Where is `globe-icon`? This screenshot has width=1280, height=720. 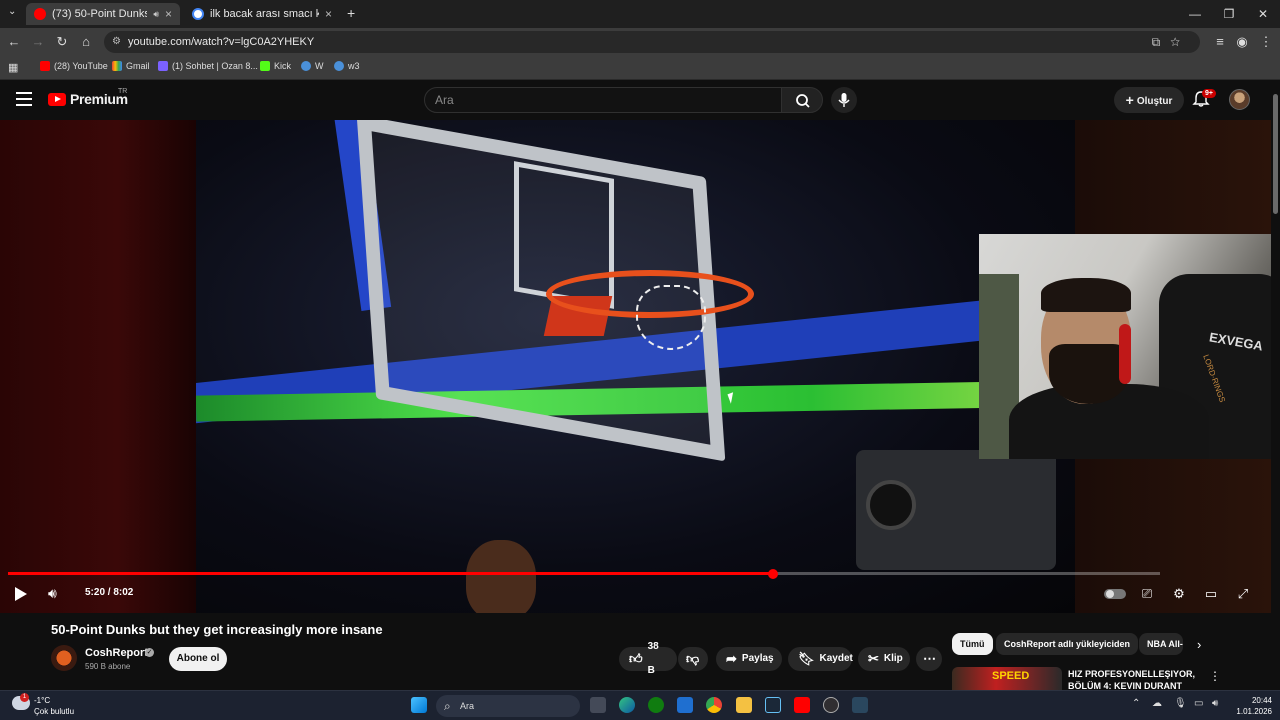 globe-icon is located at coordinates (339, 66).